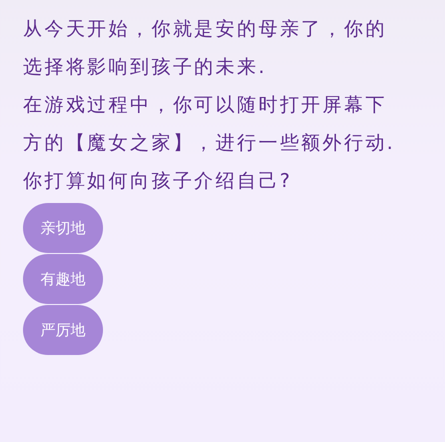  I want to click on story-text: 从今天开始，你就是安的母亲了，你的选择将影响到孩子的未来., so click(205, 48).